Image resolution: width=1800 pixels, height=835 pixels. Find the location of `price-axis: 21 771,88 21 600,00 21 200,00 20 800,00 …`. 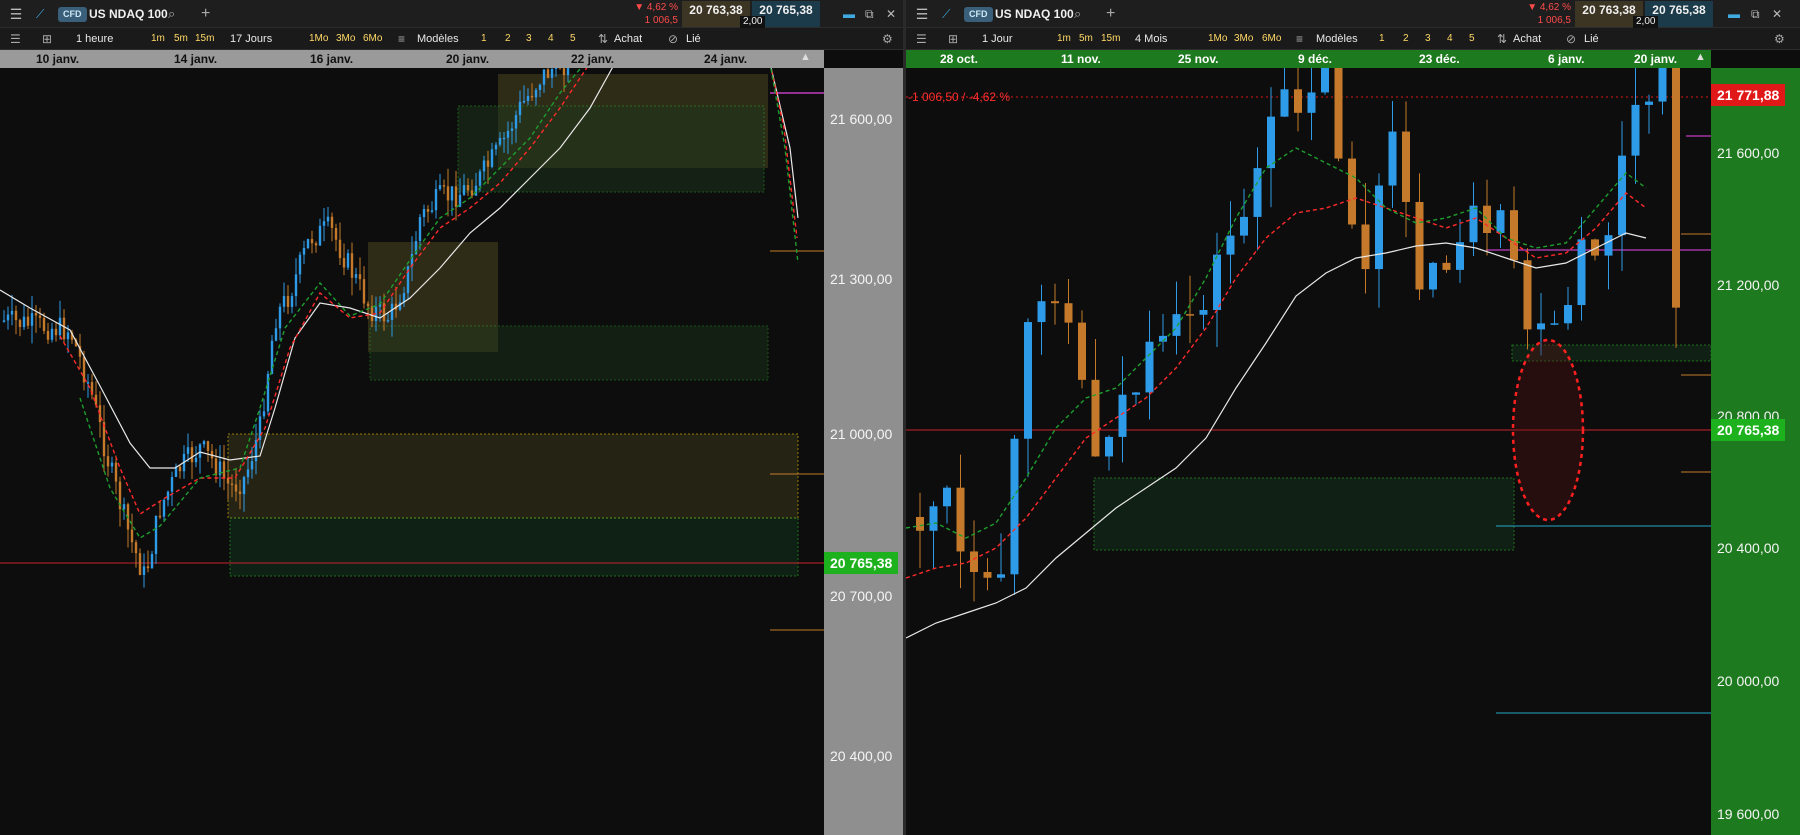

price-axis: 21 771,88 21 600,00 21 200,00 20 800,00 … is located at coordinates (1755, 451).